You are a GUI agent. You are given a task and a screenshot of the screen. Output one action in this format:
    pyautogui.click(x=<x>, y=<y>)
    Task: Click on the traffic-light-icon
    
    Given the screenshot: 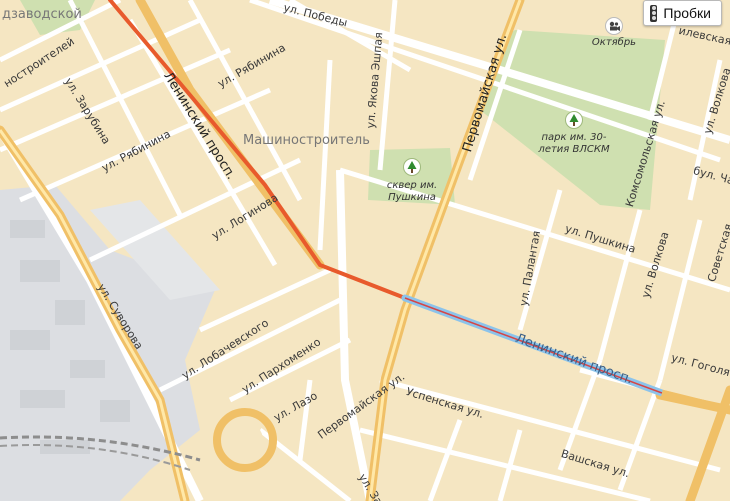 What is the action you would take?
    pyautogui.click(x=654, y=13)
    